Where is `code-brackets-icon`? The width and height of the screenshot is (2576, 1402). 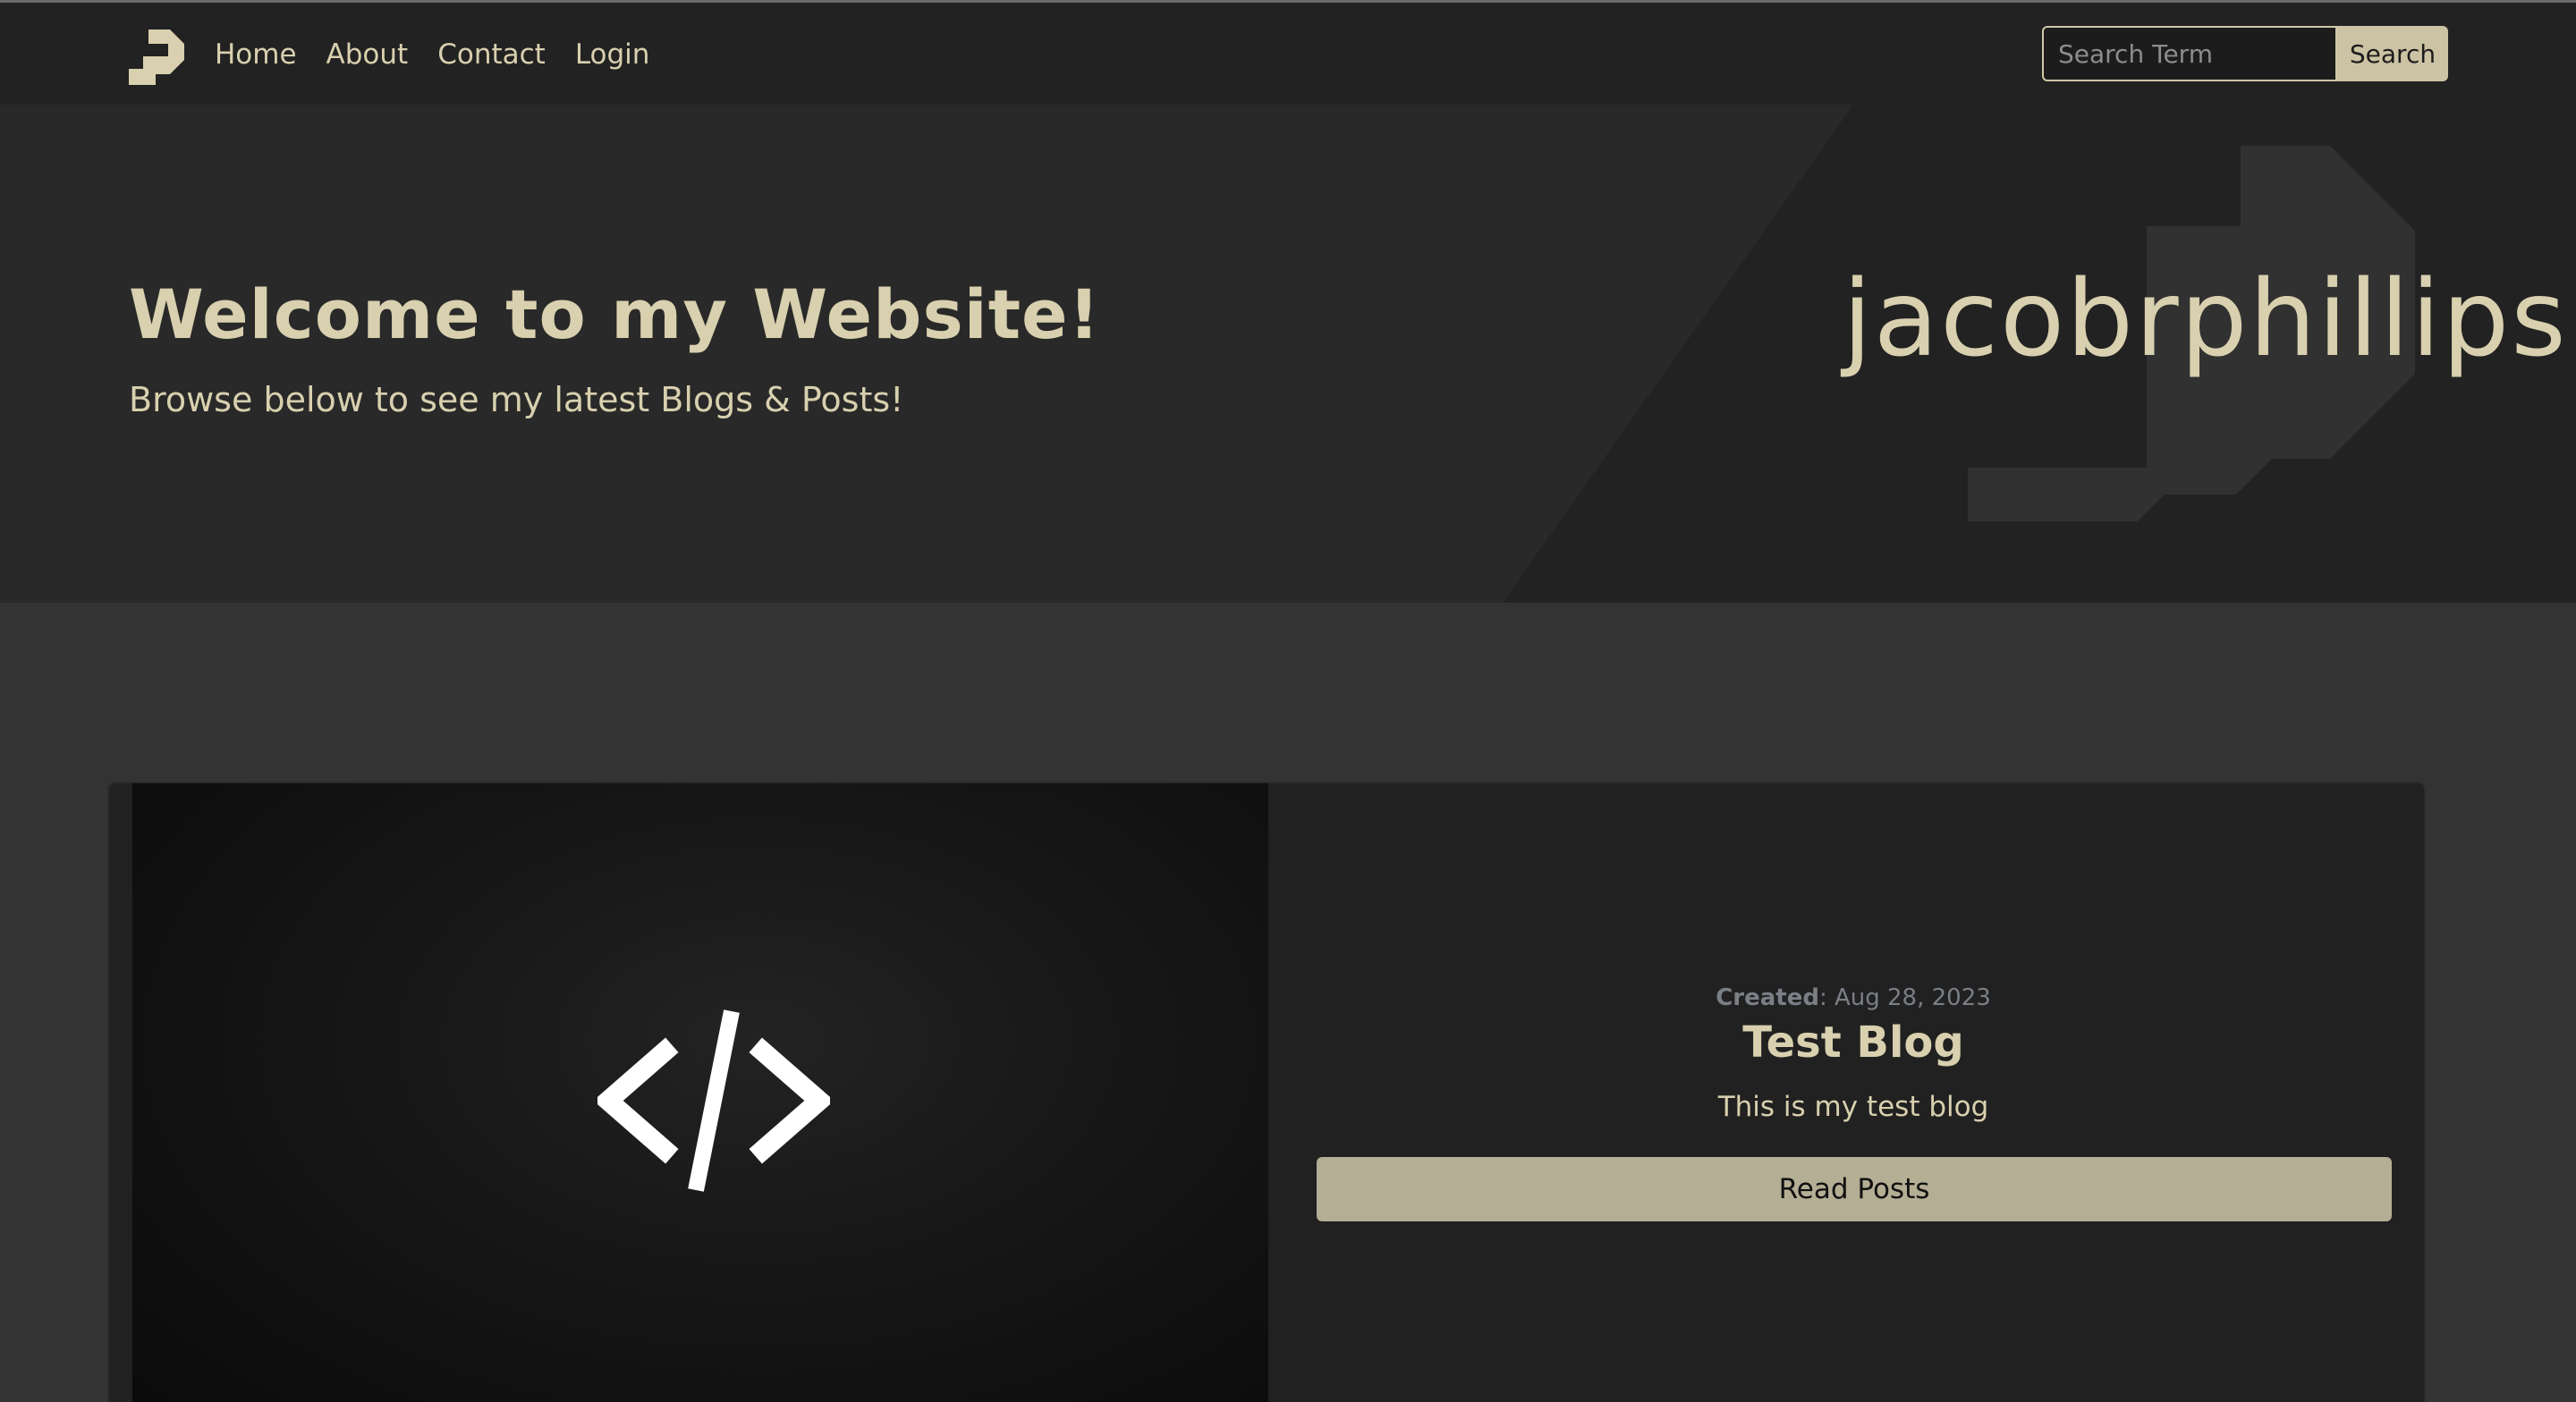 code-brackets-icon is located at coordinates (713, 1100).